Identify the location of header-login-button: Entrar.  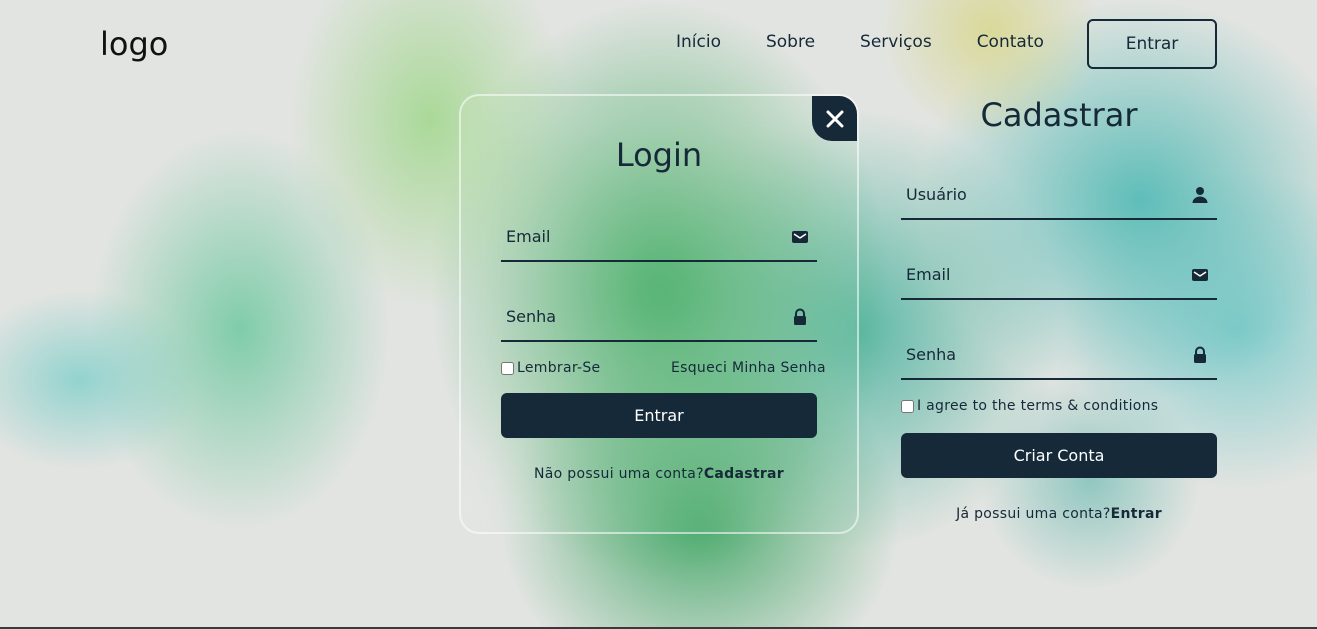
(1152, 44).